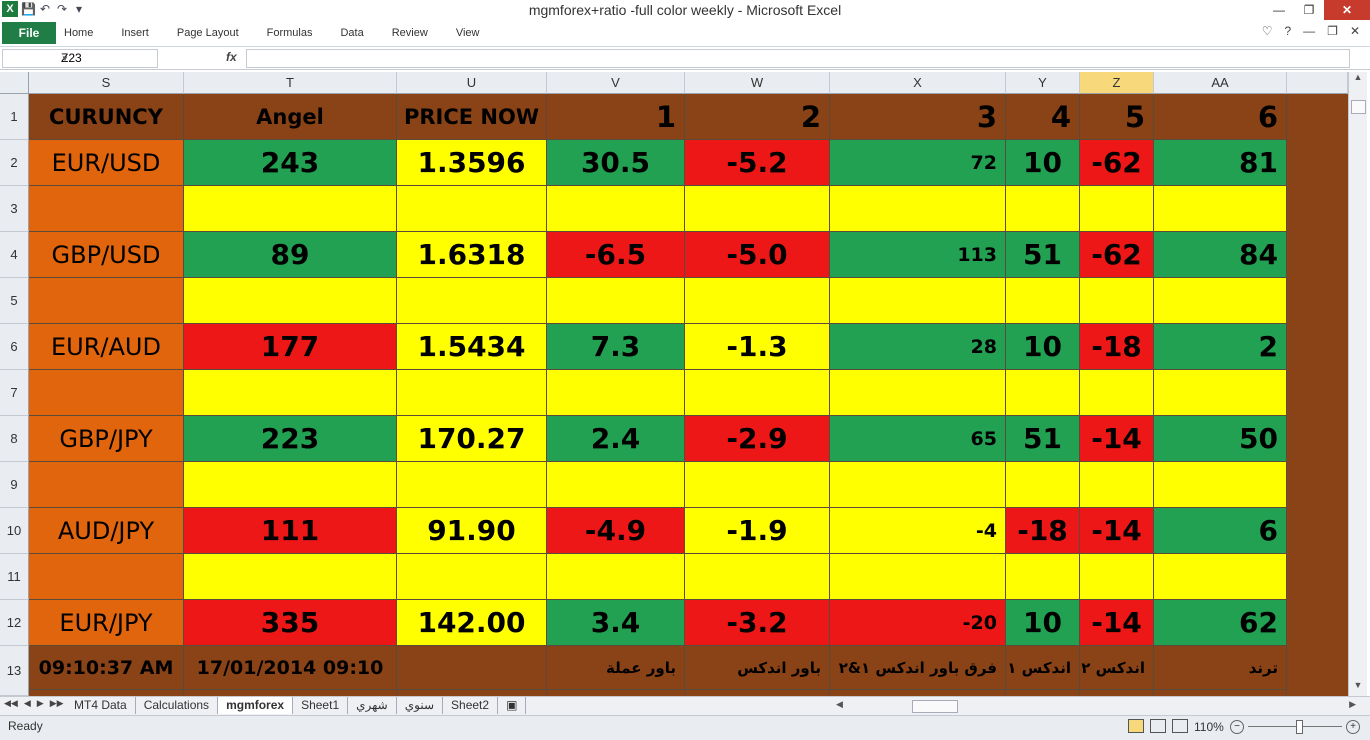  What do you see at coordinates (106, 623) in the screenshot?
I see `cell-s12: EUR/JPY` at bounding box center [106, 623].